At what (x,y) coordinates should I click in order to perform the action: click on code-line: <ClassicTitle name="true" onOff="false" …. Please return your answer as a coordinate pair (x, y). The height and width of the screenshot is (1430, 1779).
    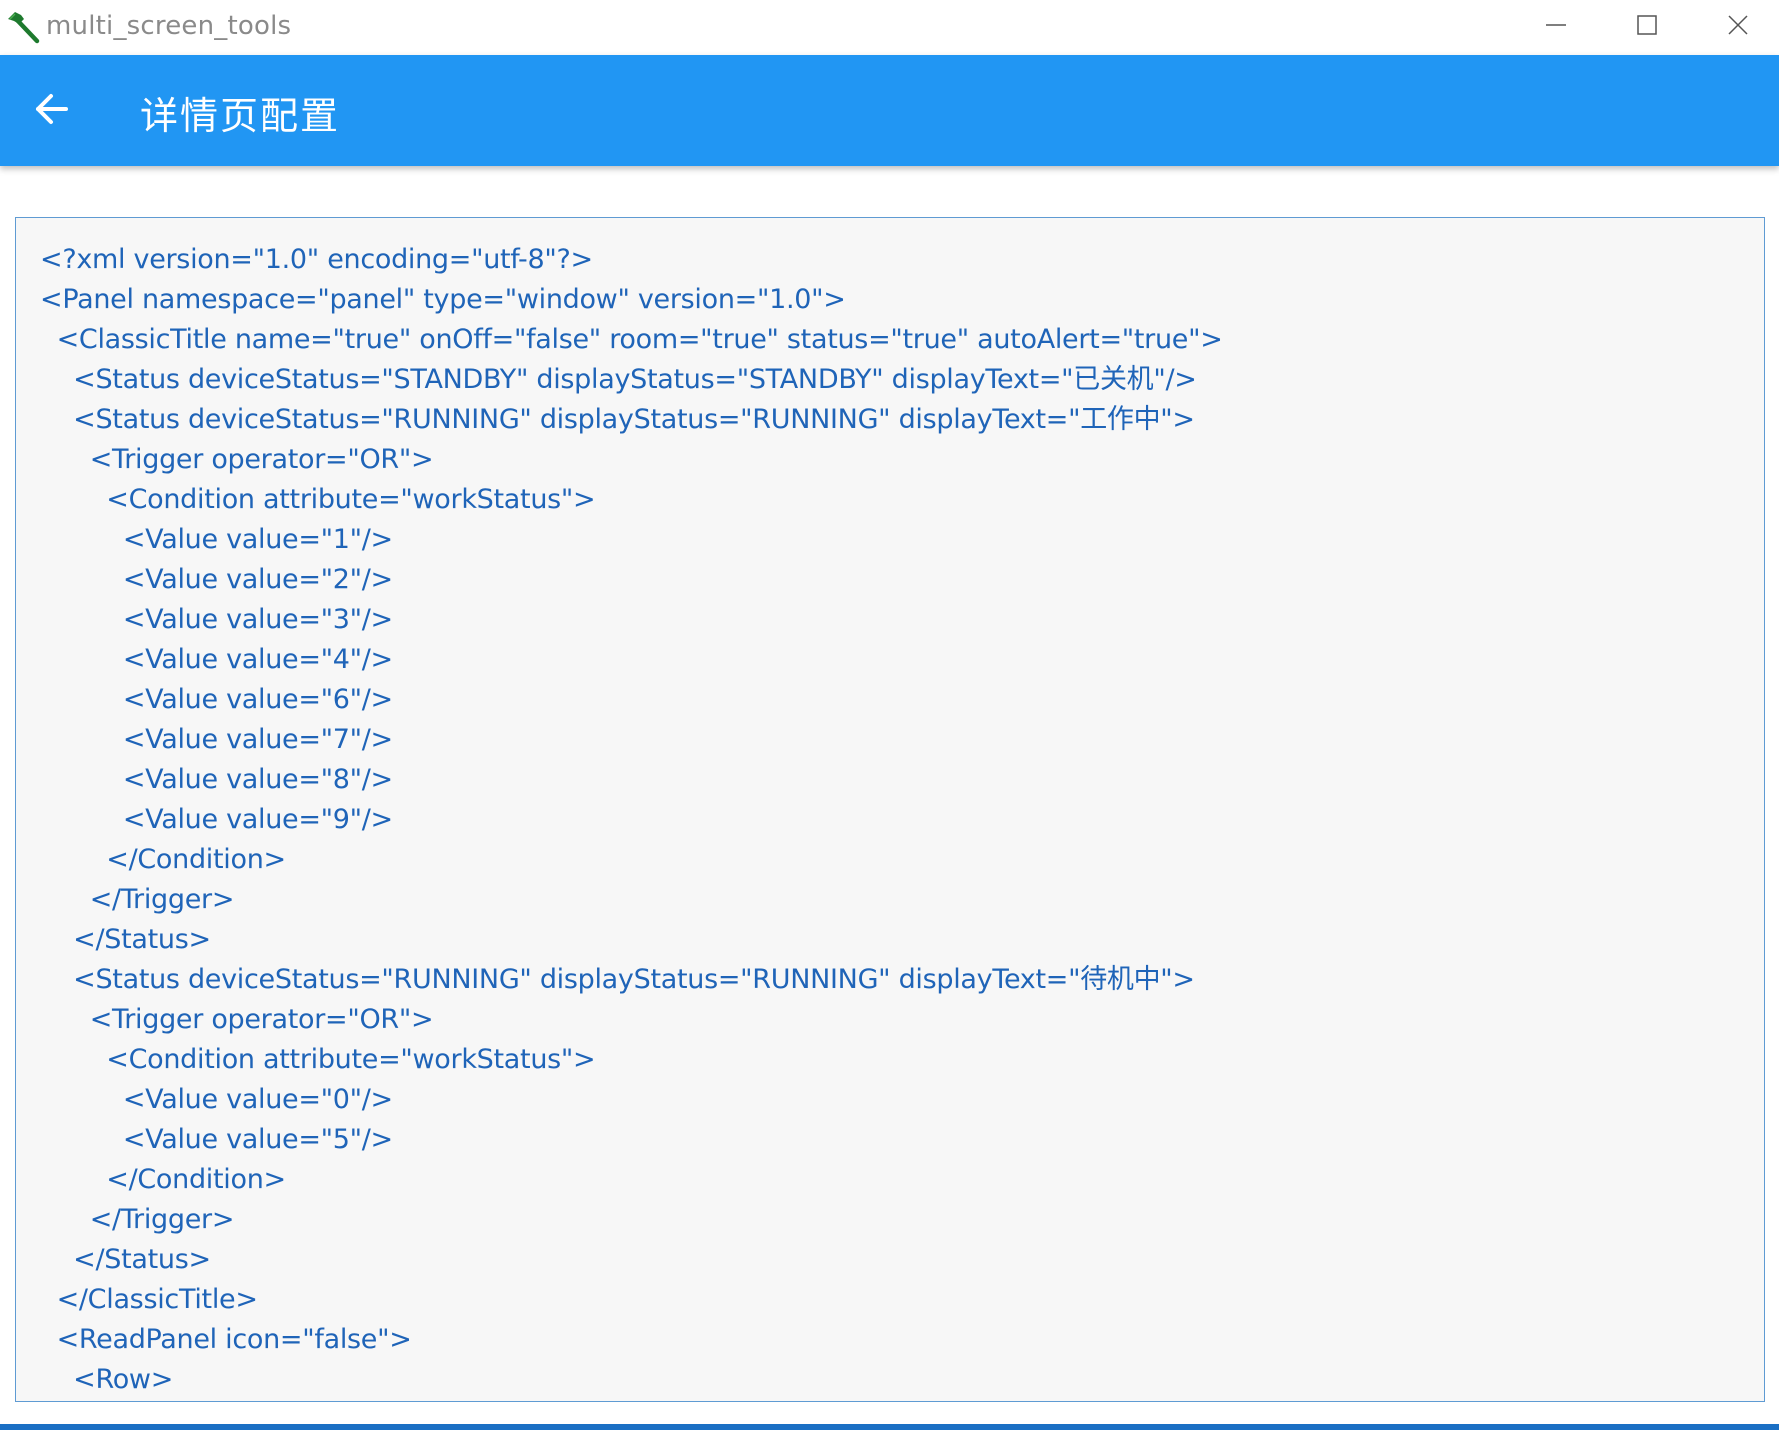
    Looking at the image, I should click on (631, 339).